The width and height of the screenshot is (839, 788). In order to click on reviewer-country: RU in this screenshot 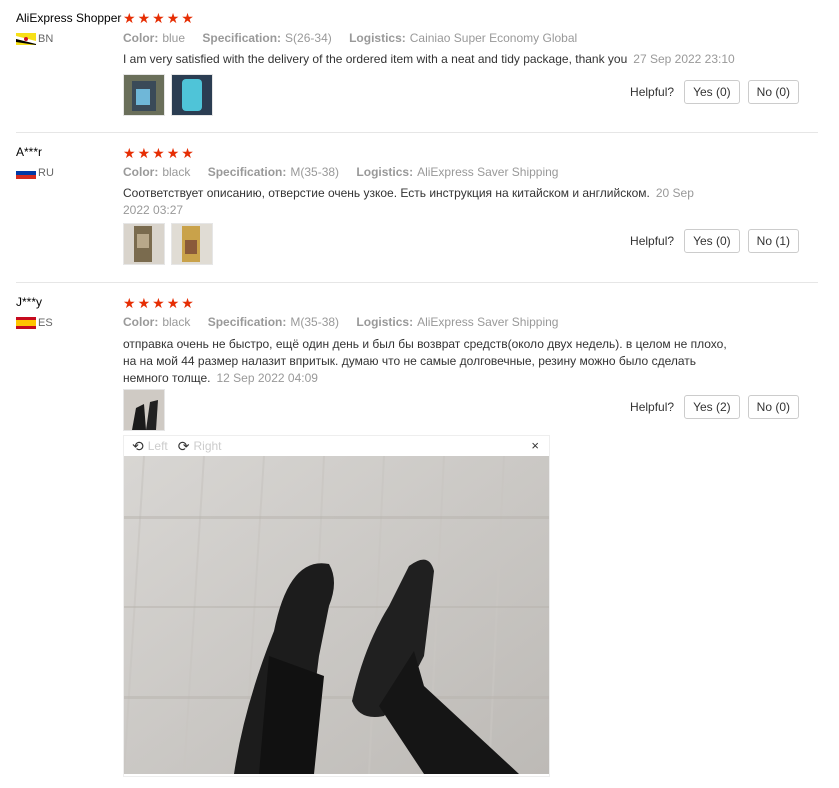, I will do `click(35, 173)`.